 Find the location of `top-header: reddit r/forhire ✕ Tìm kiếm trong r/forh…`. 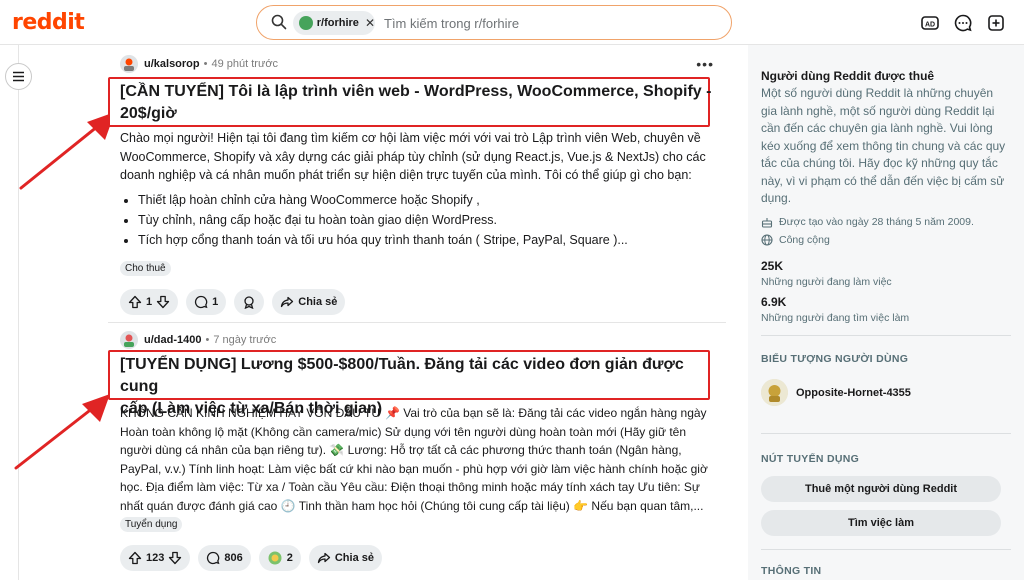

top-header: reddit r/forhire ✕ Tìm kiếm trong r/forh… is located at coordinates (512, 22).